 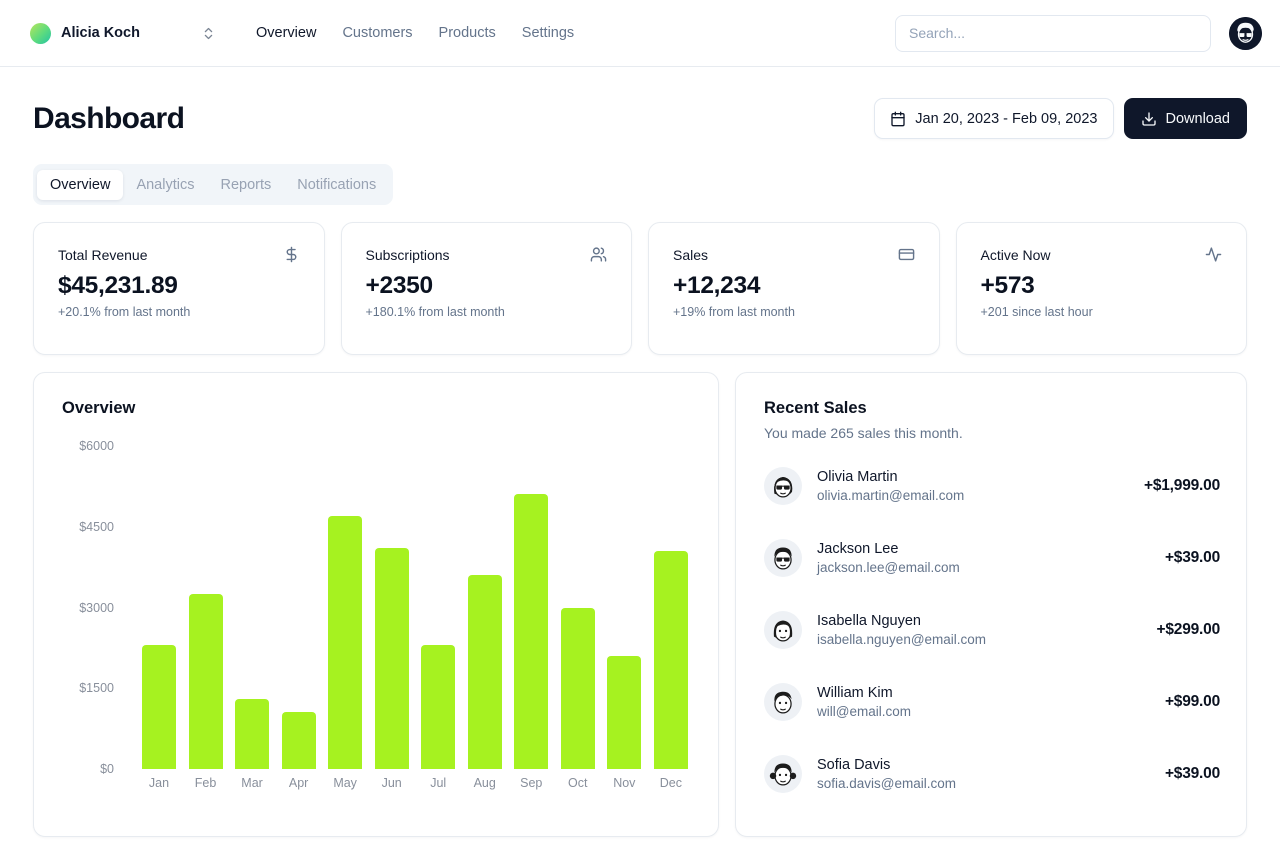 What do you see at coordinates (298, 618) in the screenshot?
I see `bar-column-apr: Apr` at bounding box center [298, 618].